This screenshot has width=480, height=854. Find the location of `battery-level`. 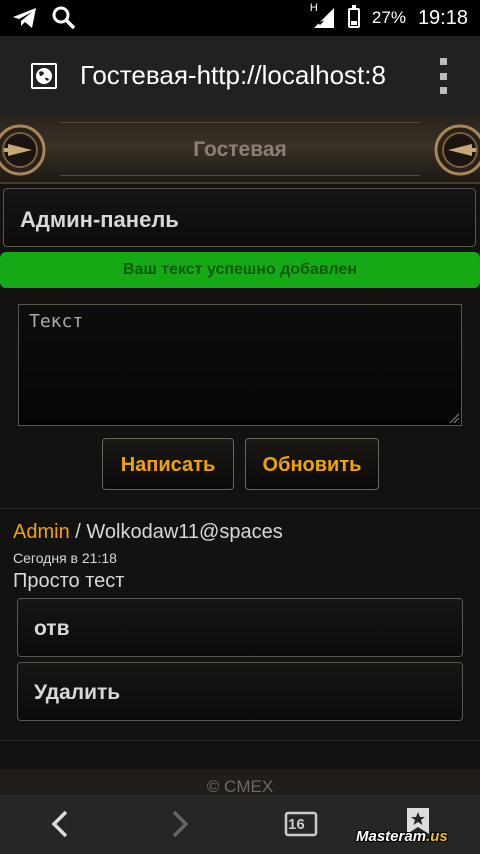

battery-level is located at coordinates (353, 23).